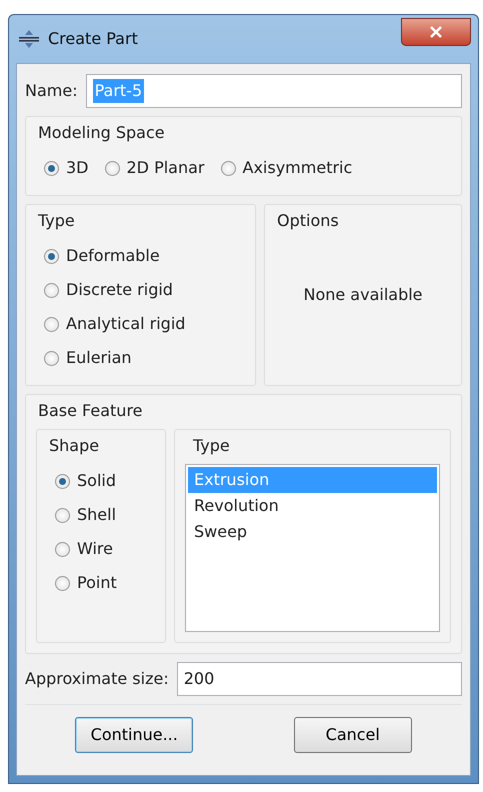  Describe the element at coordinates (97, 679) in the screenshot. I see `size-label: Approximate size:` at that location.